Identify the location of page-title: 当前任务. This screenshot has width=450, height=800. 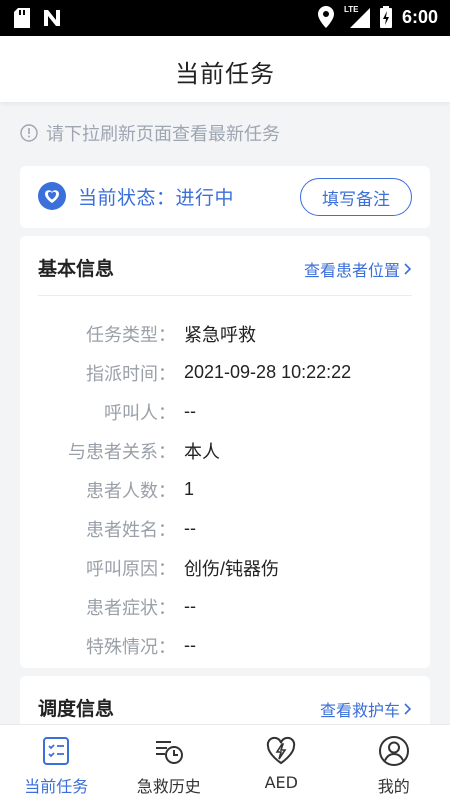
(225, 74).